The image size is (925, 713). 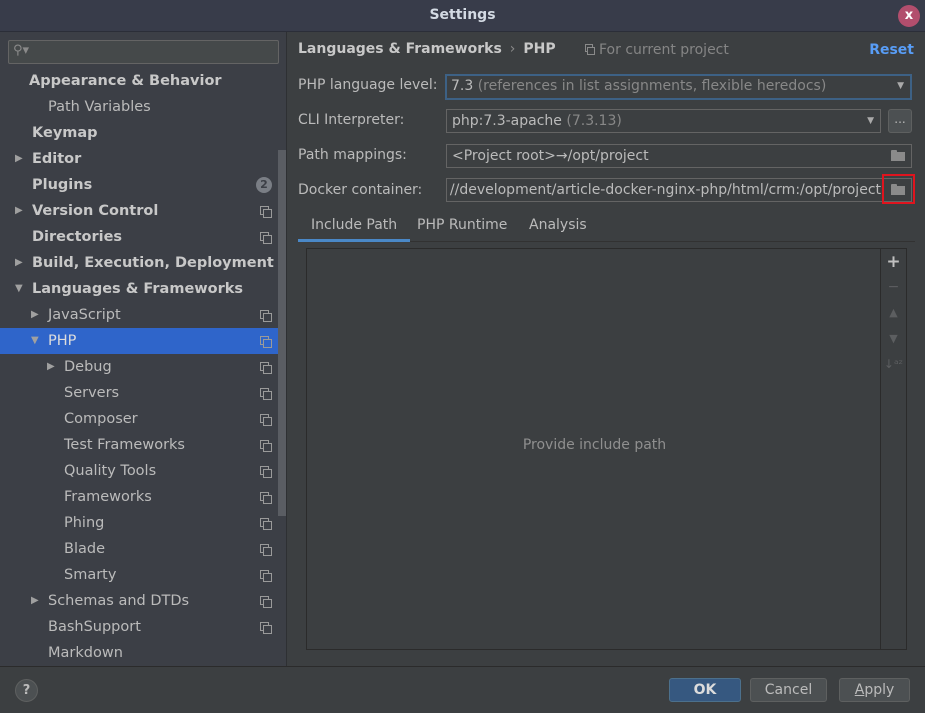 What do you see at coordinates (143, 393) in the screenshot?
I see `sidebar-item-servers: Servers` at bounding box center [143, 393].